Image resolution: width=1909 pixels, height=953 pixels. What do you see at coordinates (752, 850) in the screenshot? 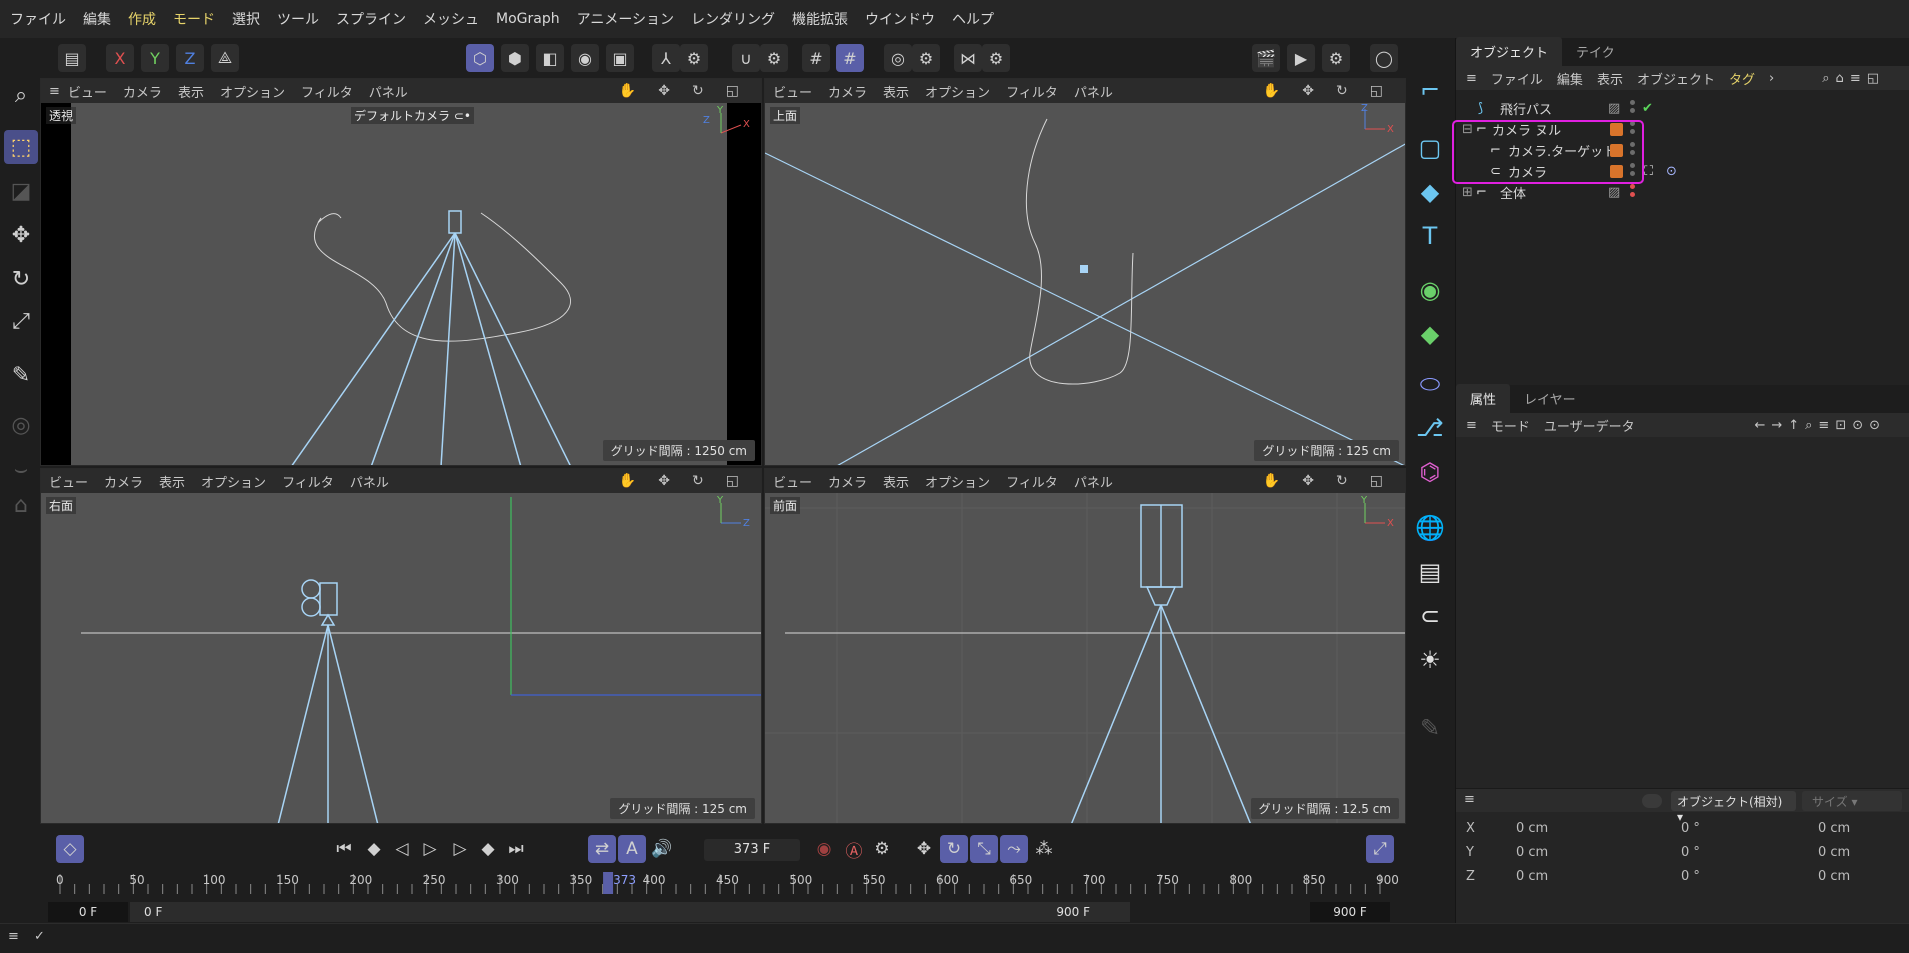
I see `current-frame-field: 373 F` at bounding box center [752, 850].